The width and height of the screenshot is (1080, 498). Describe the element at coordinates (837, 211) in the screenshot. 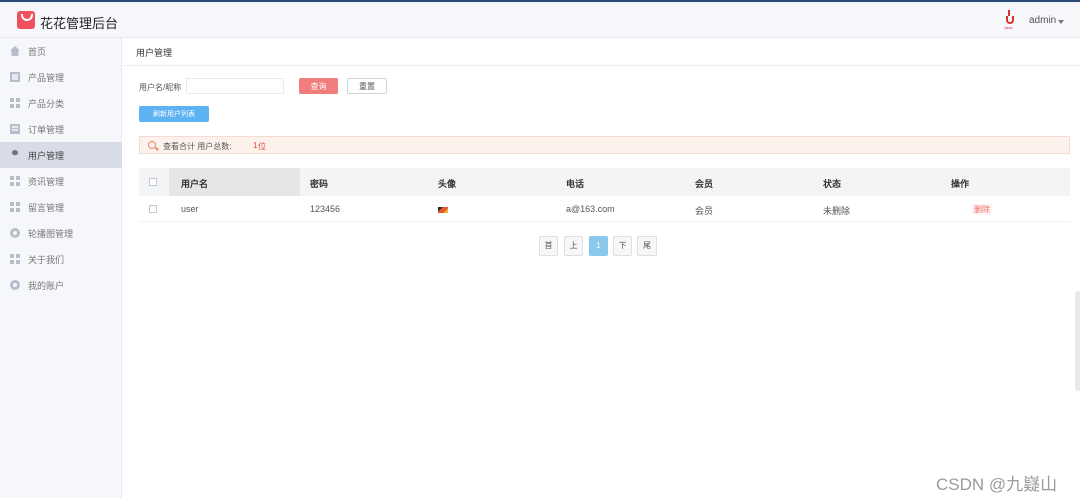

I see `cell-status: 未删除` at that location.